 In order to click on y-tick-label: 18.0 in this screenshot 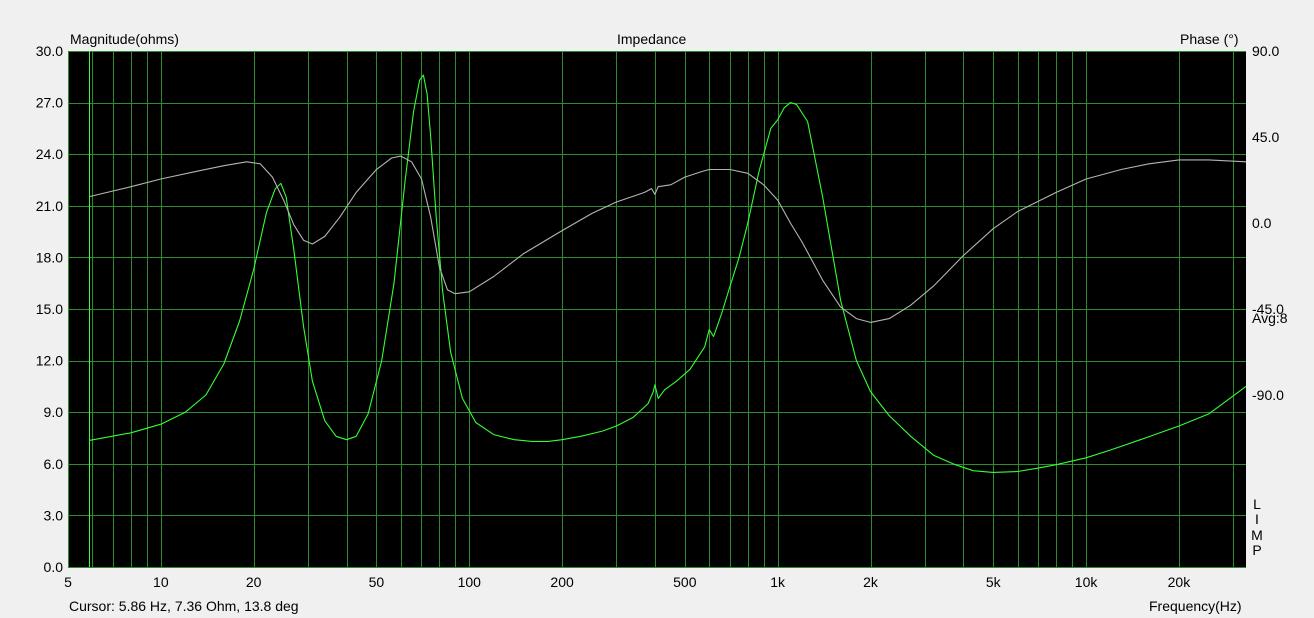, I will do `click(49, 257)`.